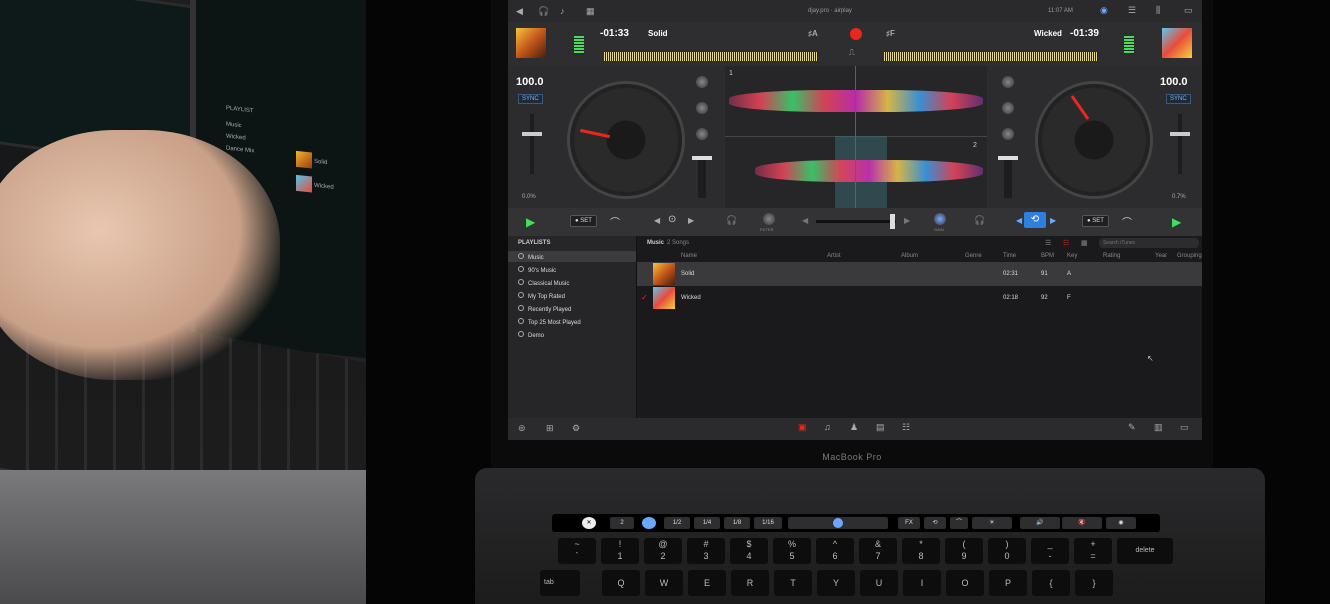  I want to click on grid-view-icon: ▦, so click(1084, 243).